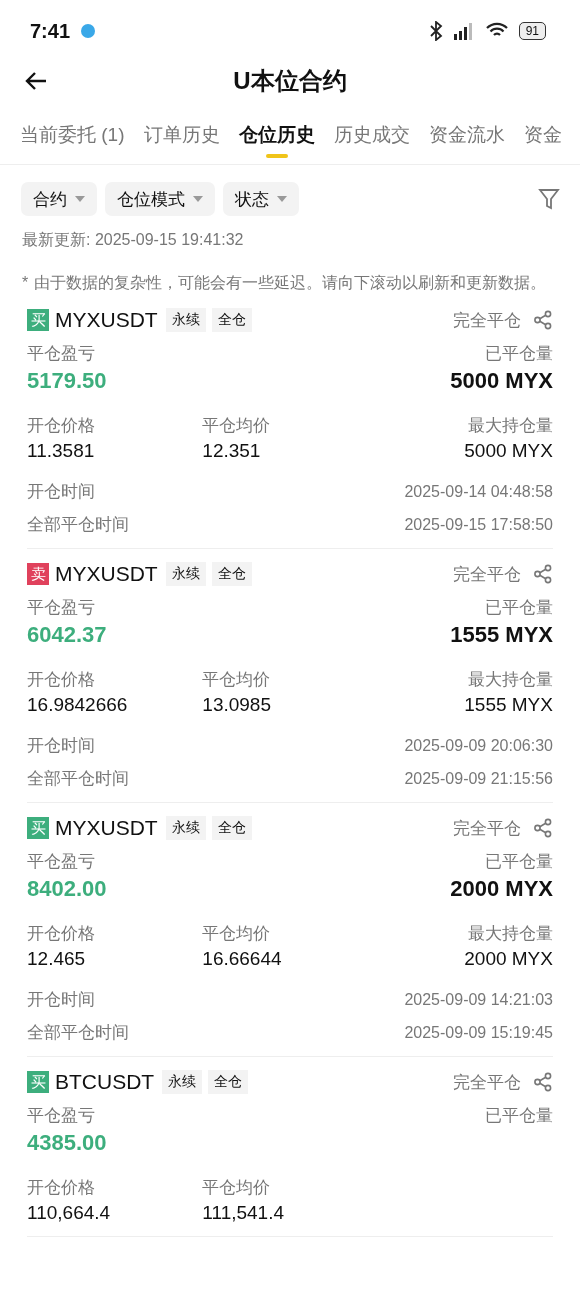 The height and width of the screenshot is (1289, 580). I want to click on pnl-value: 8402.00, so click(67, 889).